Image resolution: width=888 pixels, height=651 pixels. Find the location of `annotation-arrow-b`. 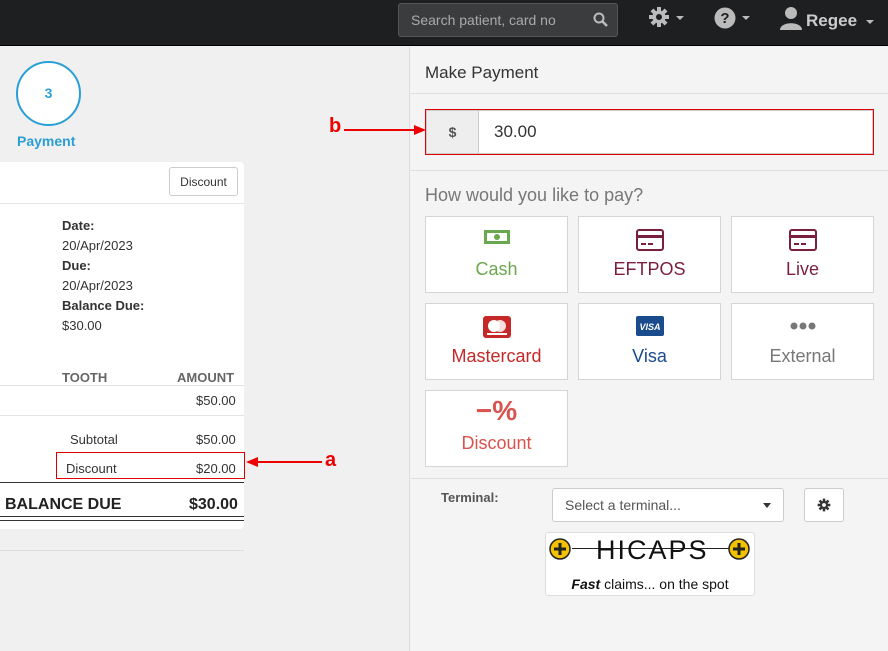

annotation-arrow-b is located at coordinates (385, 130).